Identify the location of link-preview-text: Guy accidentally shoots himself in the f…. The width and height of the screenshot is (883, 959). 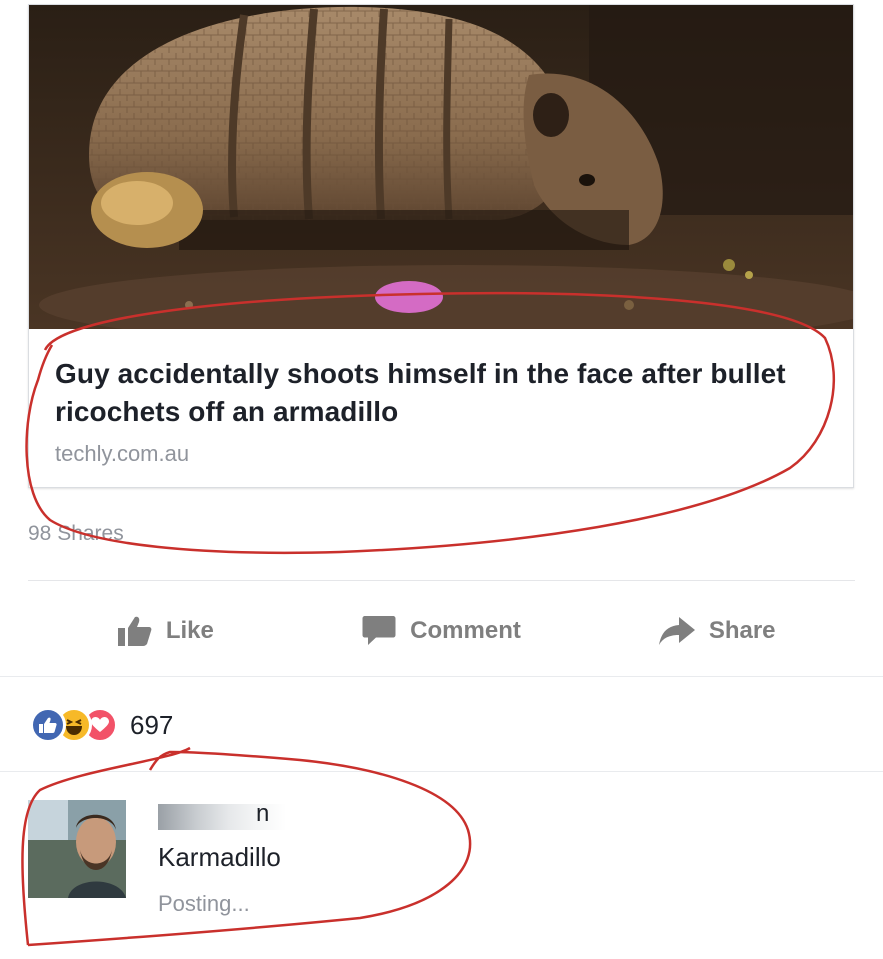
(444, 411).